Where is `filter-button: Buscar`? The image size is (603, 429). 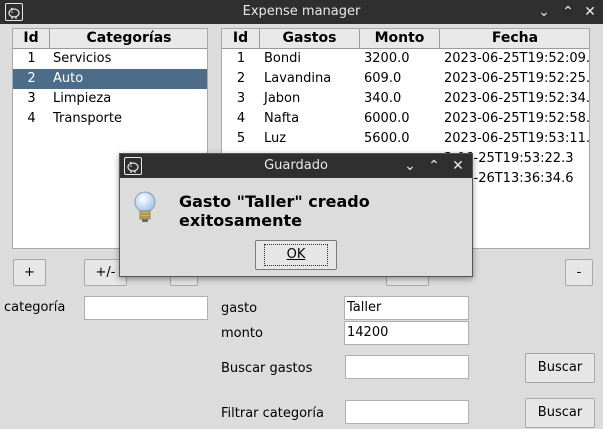 filter-button: Buscar is located at coordinates (560, 413).